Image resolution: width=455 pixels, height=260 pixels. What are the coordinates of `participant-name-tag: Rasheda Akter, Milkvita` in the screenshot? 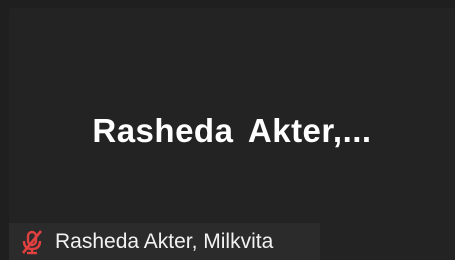 It's located at (164, 241).